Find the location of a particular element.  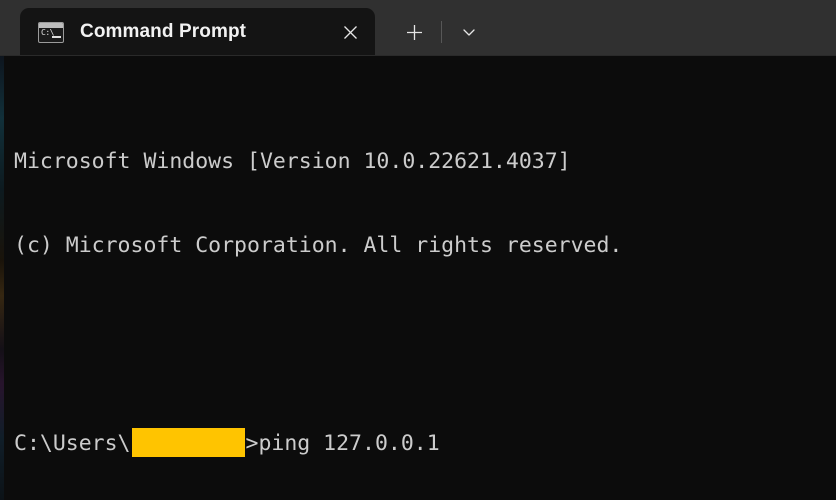

username-redaction-box is located at coordinates (188, 442).